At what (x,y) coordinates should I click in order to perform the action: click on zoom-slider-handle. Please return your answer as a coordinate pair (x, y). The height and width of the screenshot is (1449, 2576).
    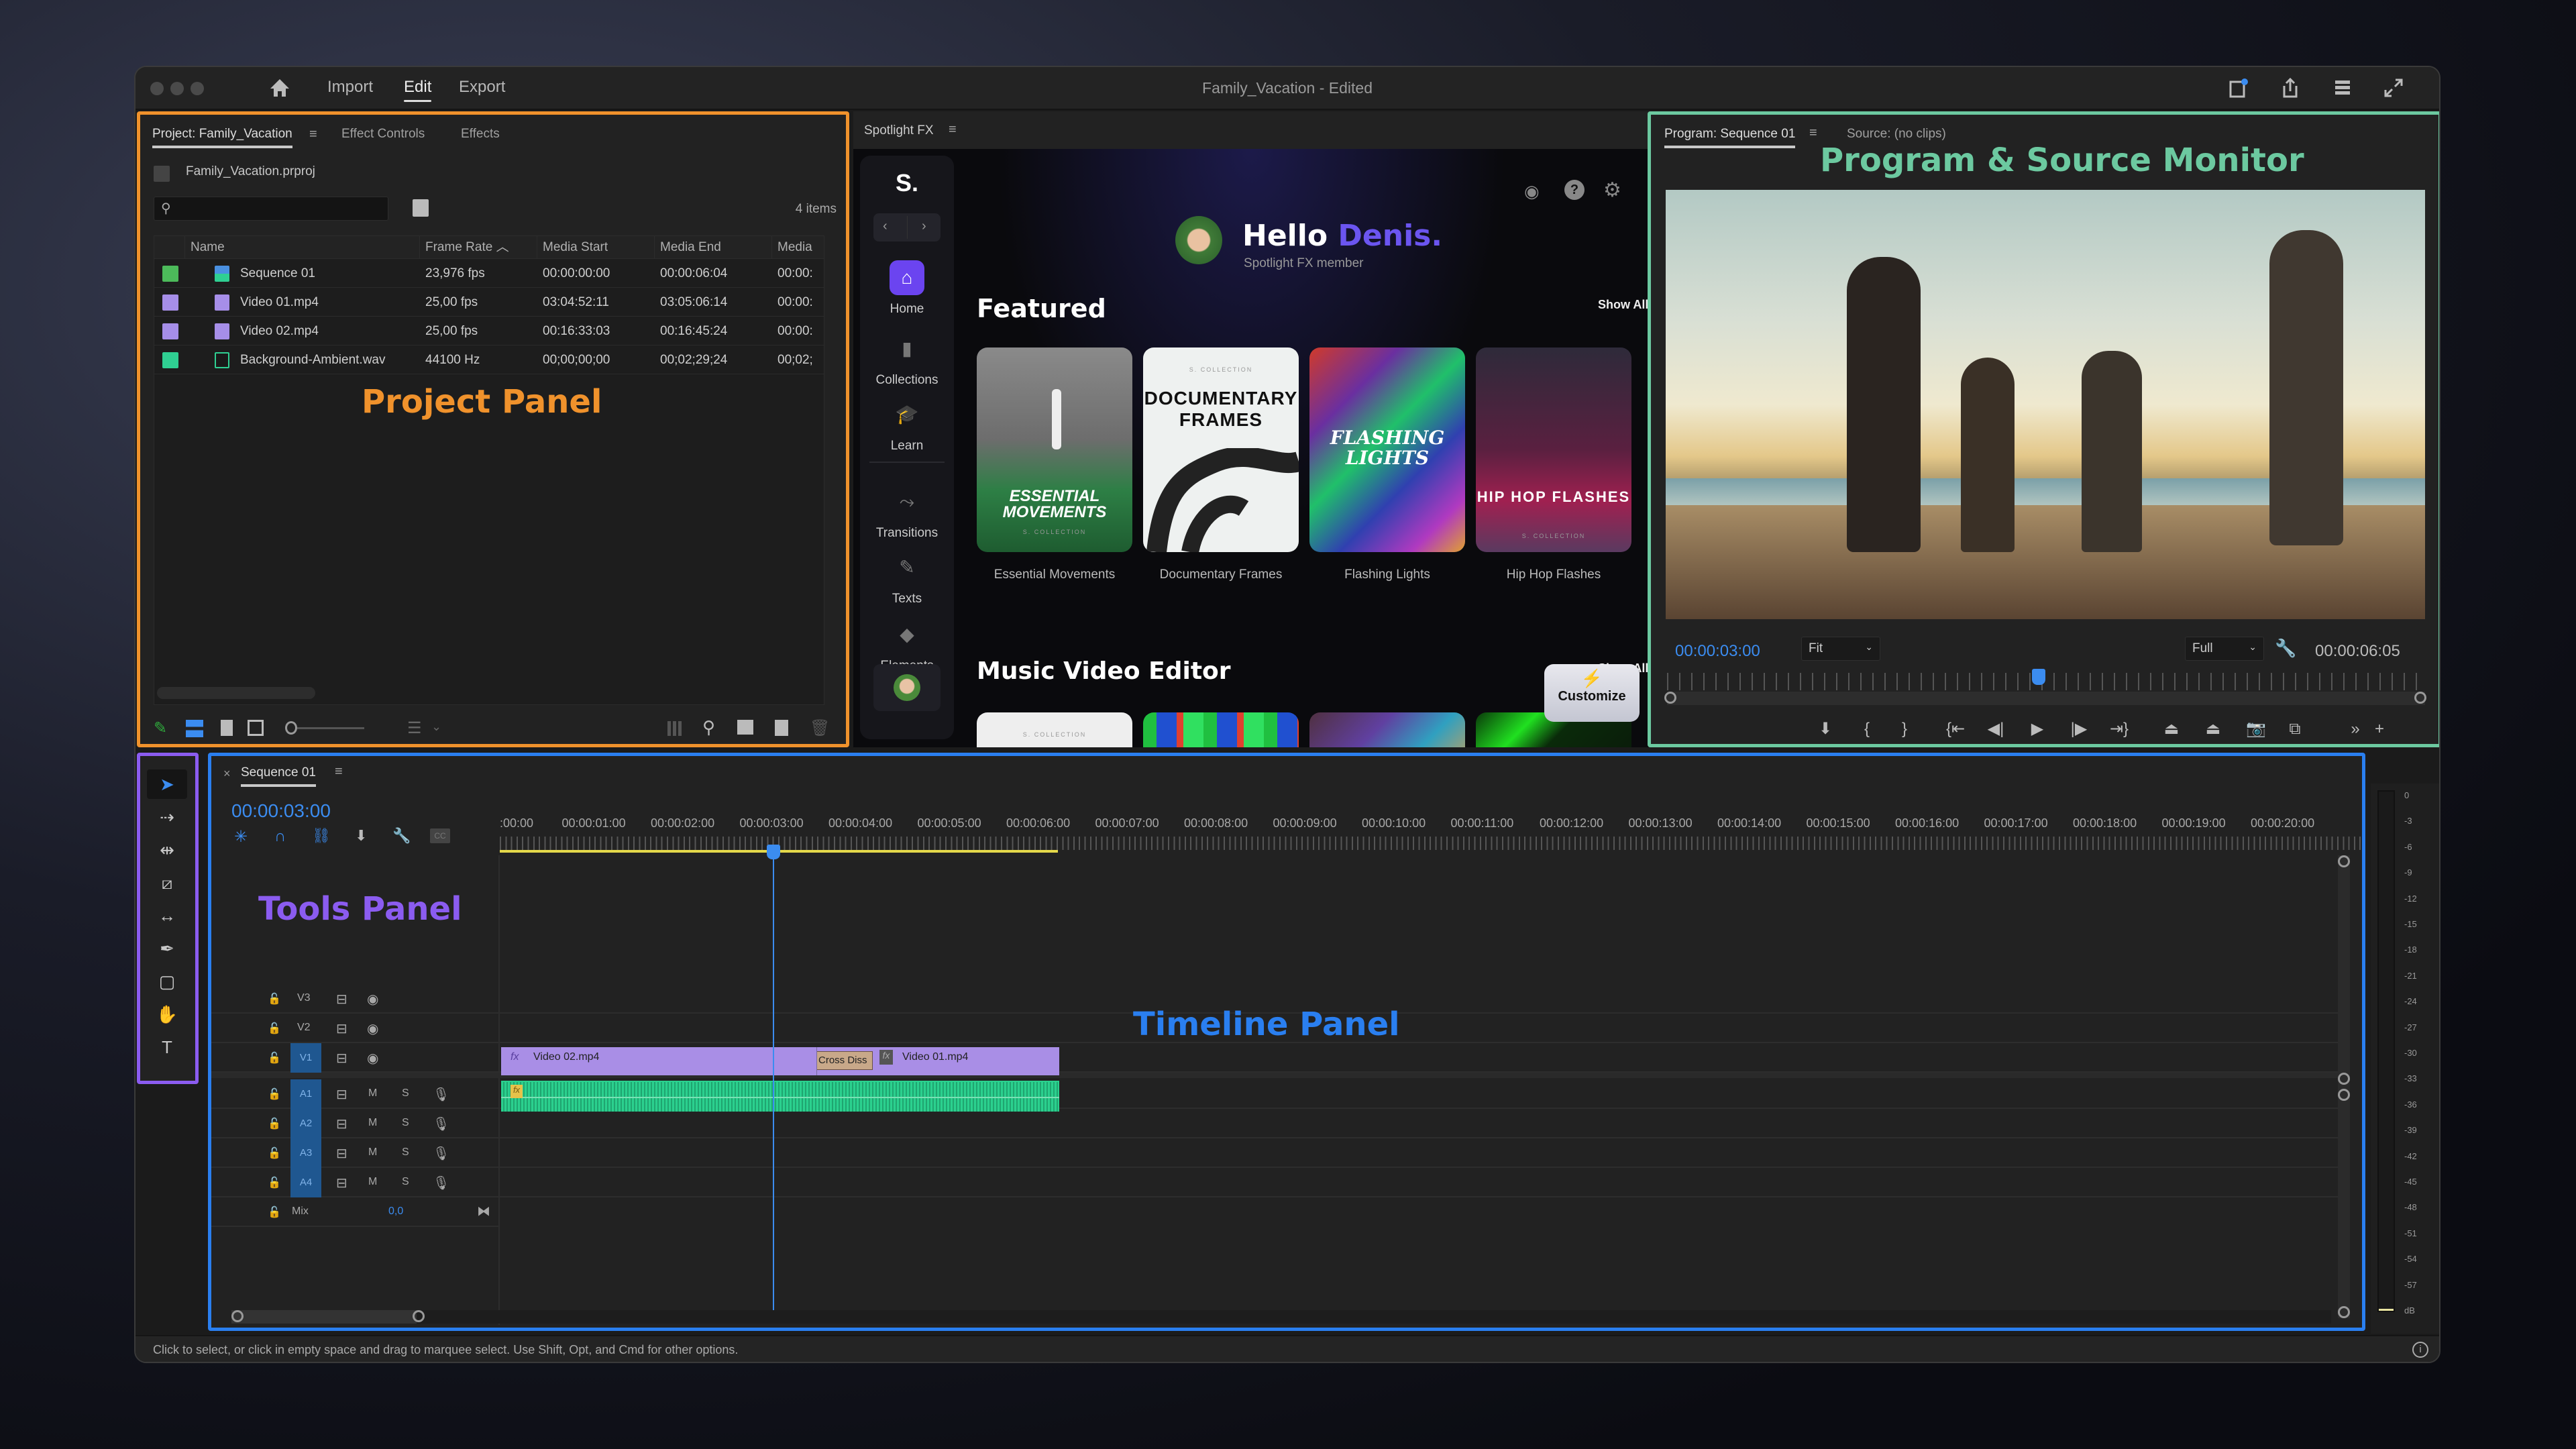
    Looking at the image, I should click on (291, 728).